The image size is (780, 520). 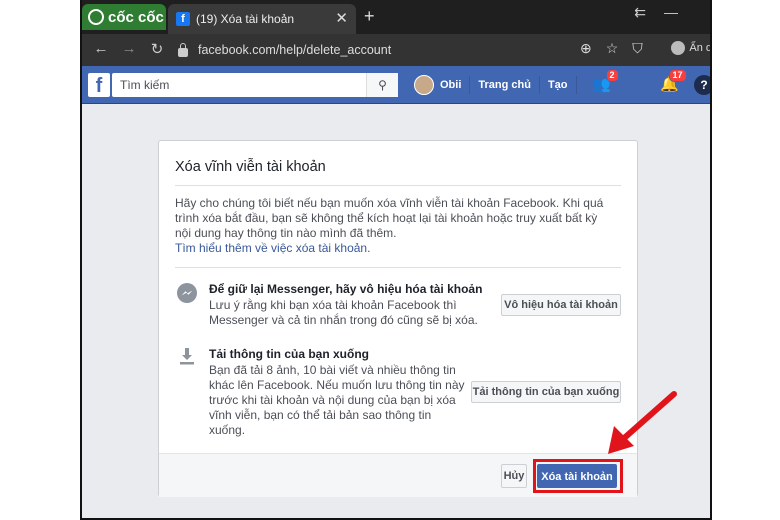 What do you see at coordinates (382, 85) in the screenshot?
I see `search-icon: ⚲` at bounding box center [382, 85].